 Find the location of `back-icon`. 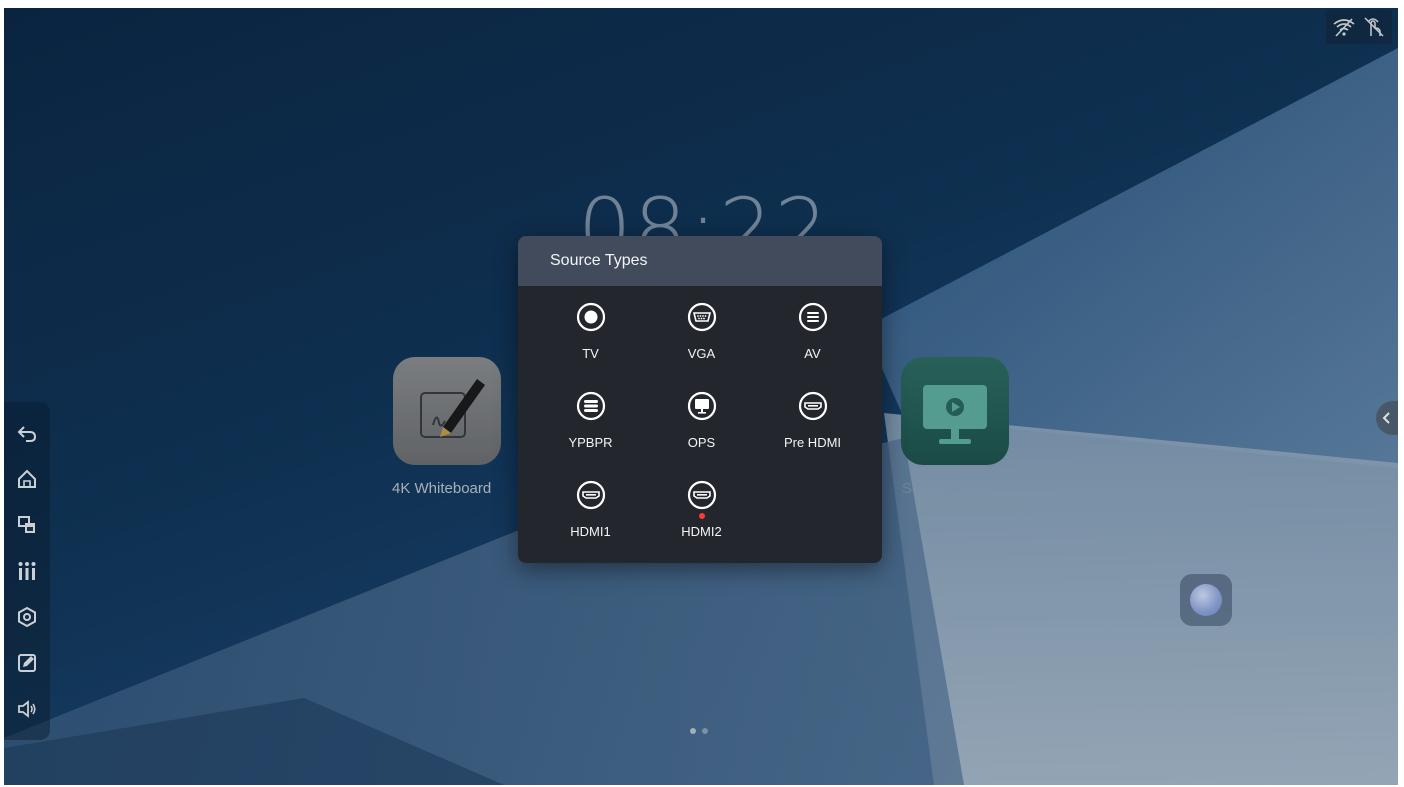

back-icon is located at coordinates (27, 434).